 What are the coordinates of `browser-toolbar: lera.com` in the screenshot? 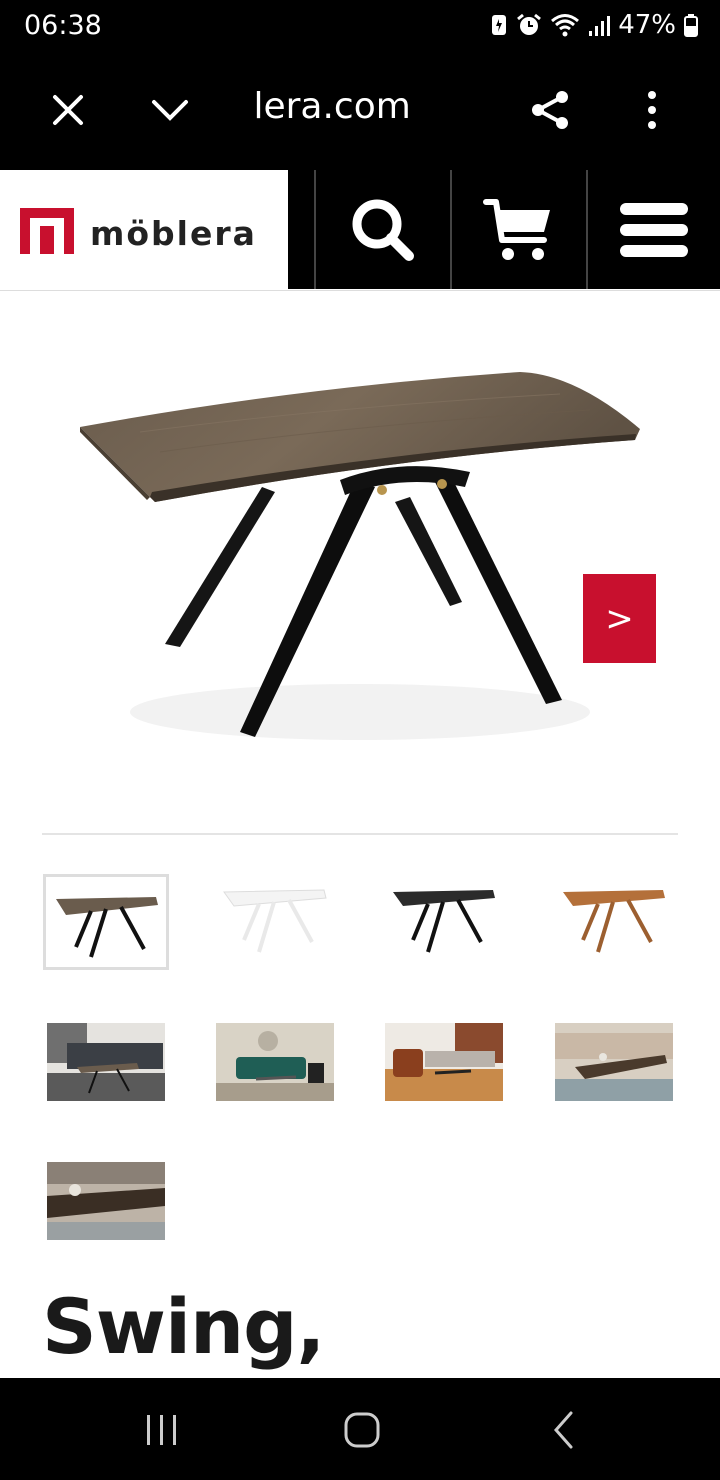 It's located at (360, 111).